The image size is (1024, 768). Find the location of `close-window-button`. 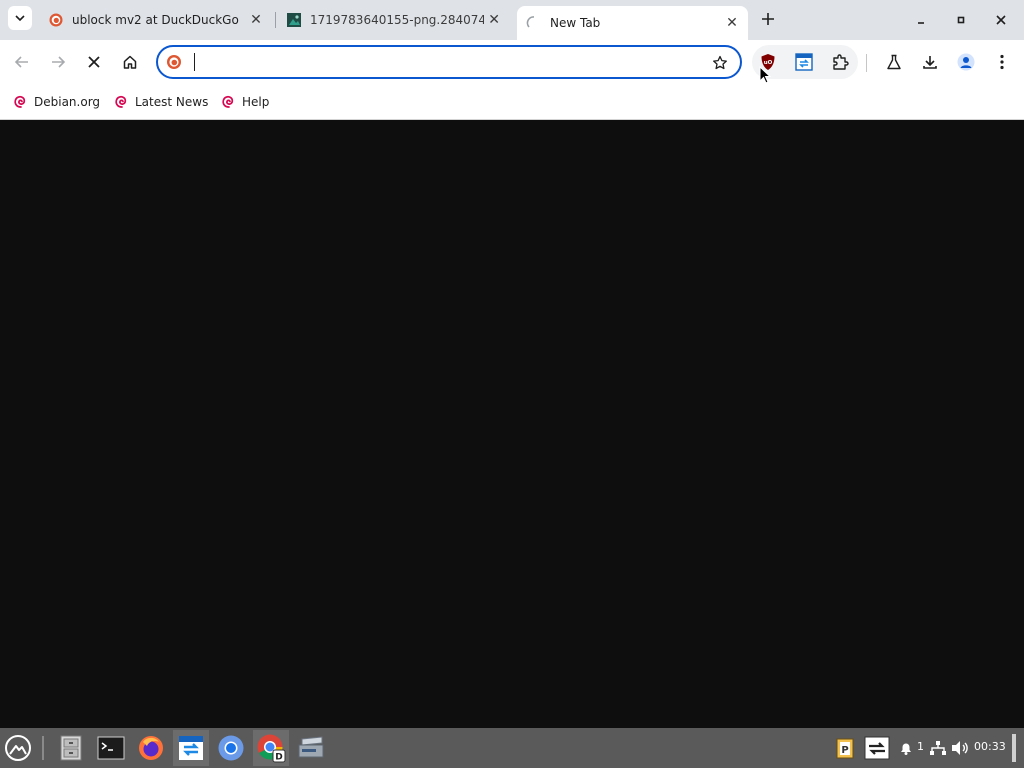

close-window-button is located at coordinates (1001, 20).